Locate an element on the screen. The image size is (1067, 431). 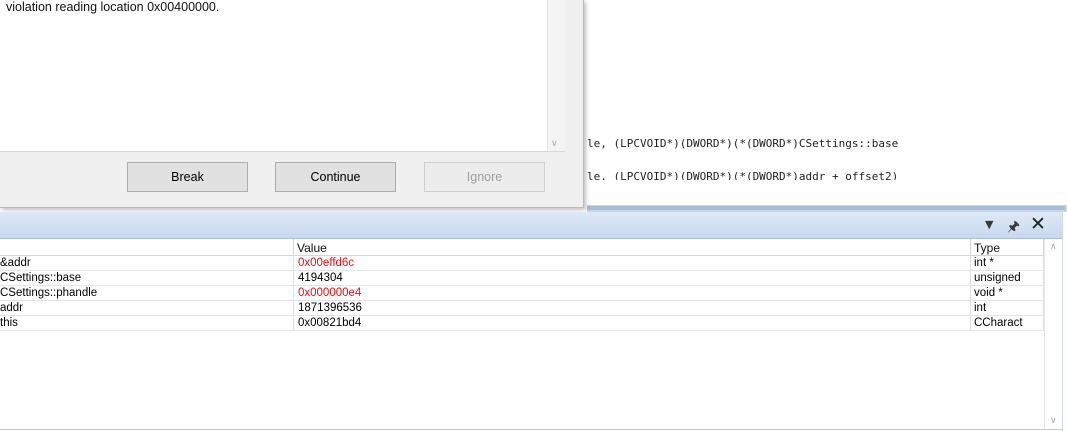
table-row: this 0x00821bd4 CCharact is located at coordinates (522, 323).